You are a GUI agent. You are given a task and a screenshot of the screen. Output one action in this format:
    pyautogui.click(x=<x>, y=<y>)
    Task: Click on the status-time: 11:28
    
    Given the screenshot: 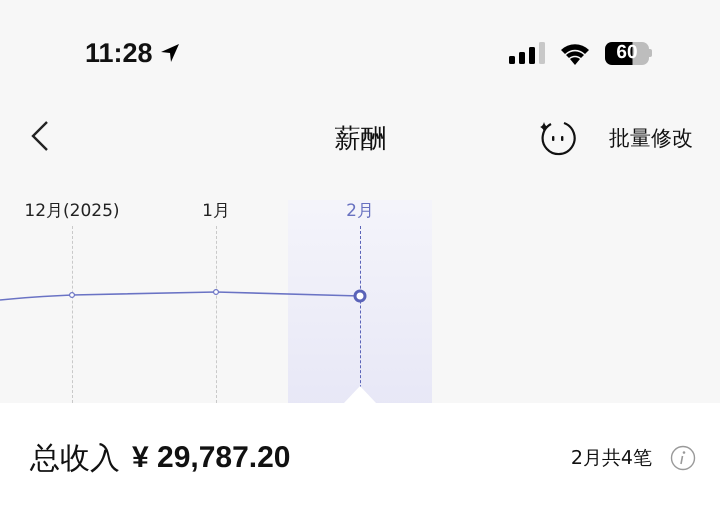 What is the action you would take?
    pyautogui.click(x=119, y=53)
    